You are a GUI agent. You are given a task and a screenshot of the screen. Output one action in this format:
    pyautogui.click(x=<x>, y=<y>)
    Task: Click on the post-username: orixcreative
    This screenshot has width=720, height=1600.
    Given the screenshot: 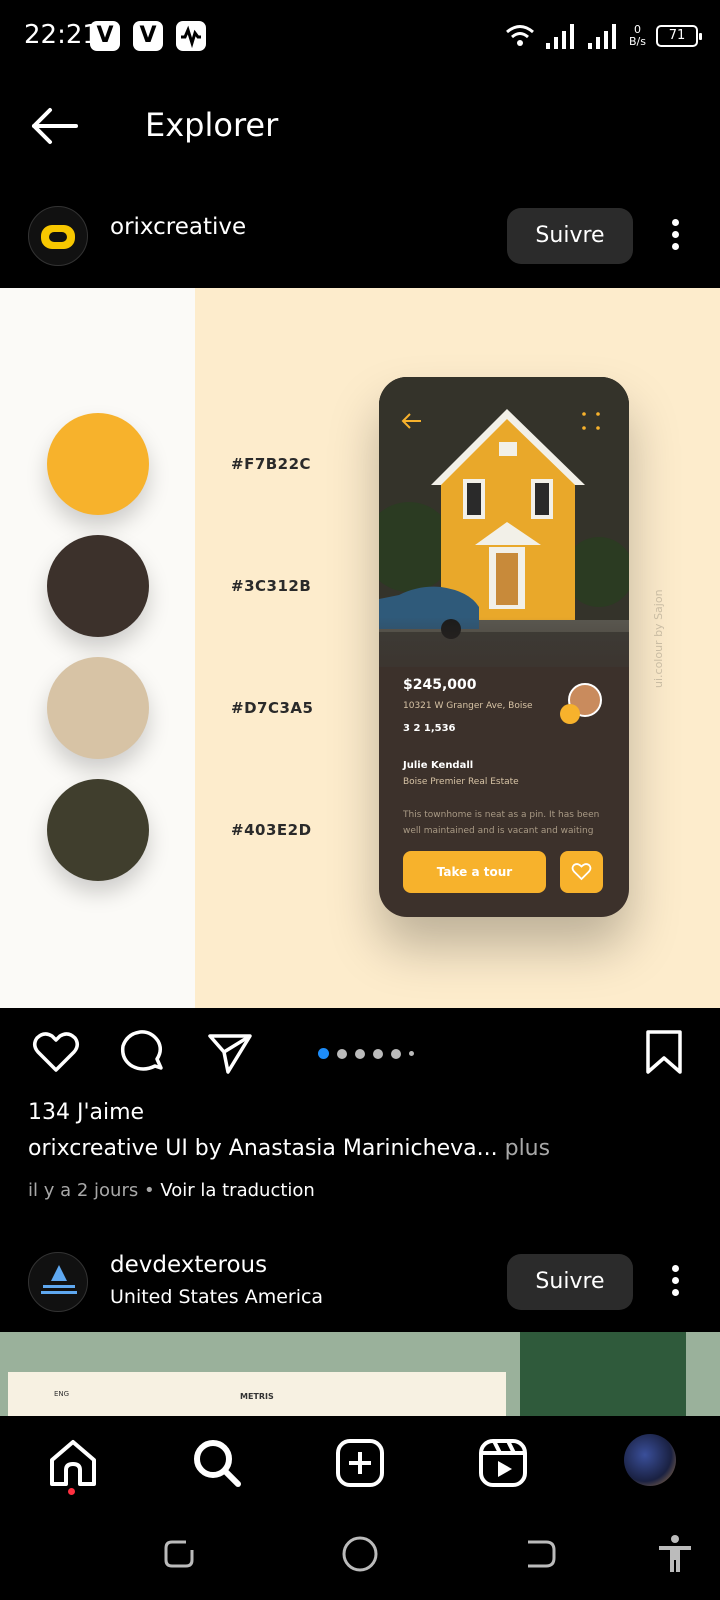 What is the action you would take?
    pyautogui.click(x=178, y=227)
    